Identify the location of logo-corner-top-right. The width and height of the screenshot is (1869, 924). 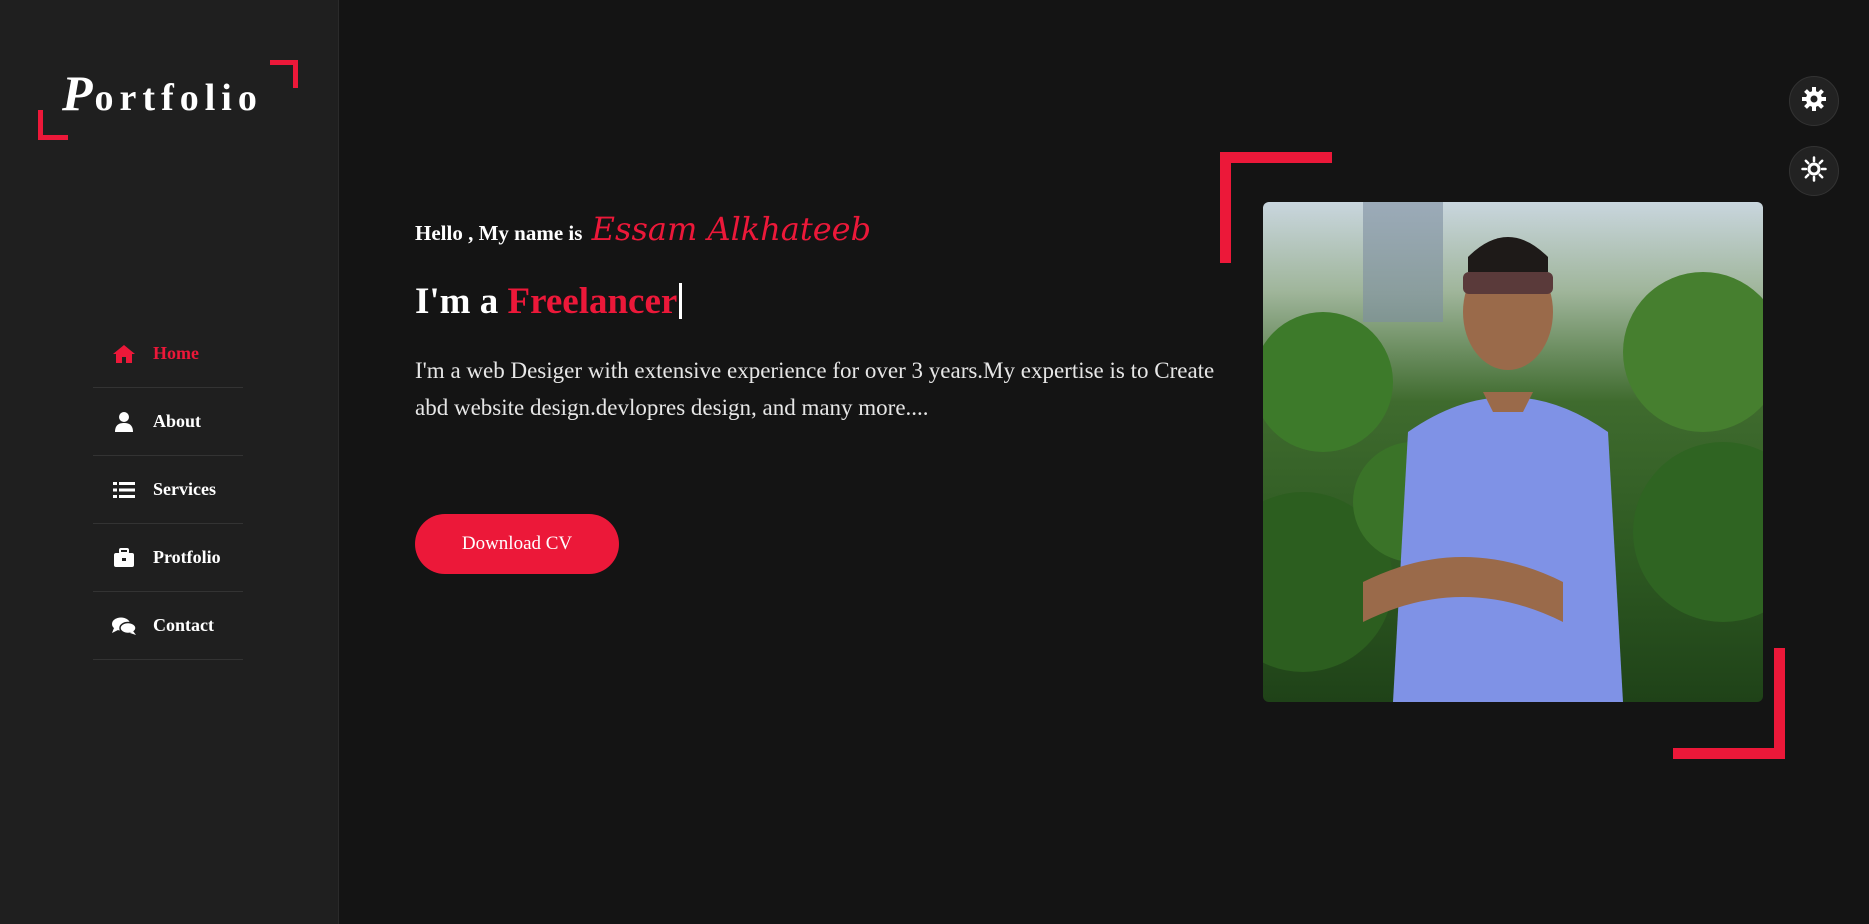
(284, 74).